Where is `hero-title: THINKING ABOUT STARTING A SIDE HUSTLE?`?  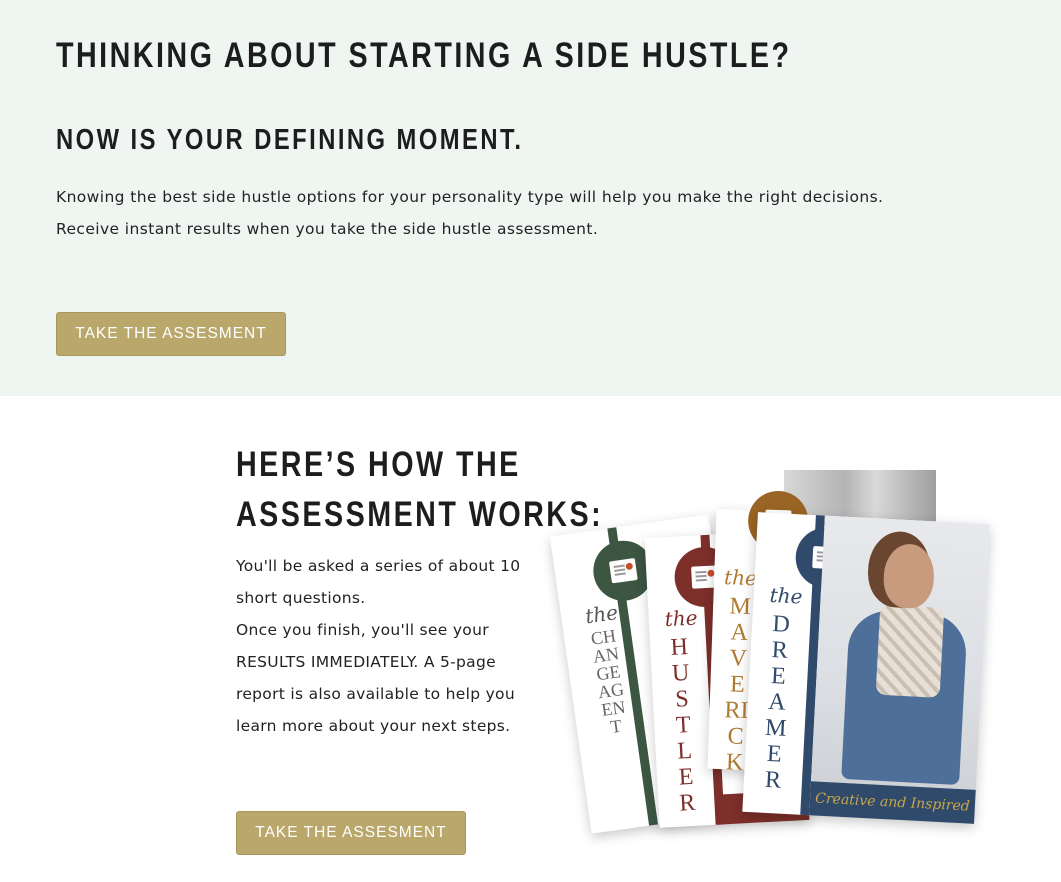 hero-title: THINKING ABOUT STARTING A SIDE HUSTLE? is located at coordinates (424, 55).